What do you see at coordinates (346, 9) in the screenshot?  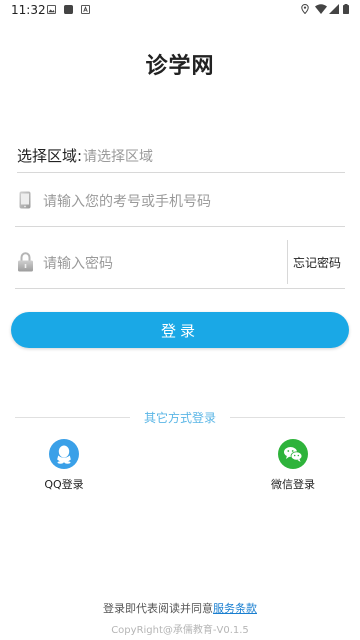 I see `battery-icon` at bounding box center [346, 9].